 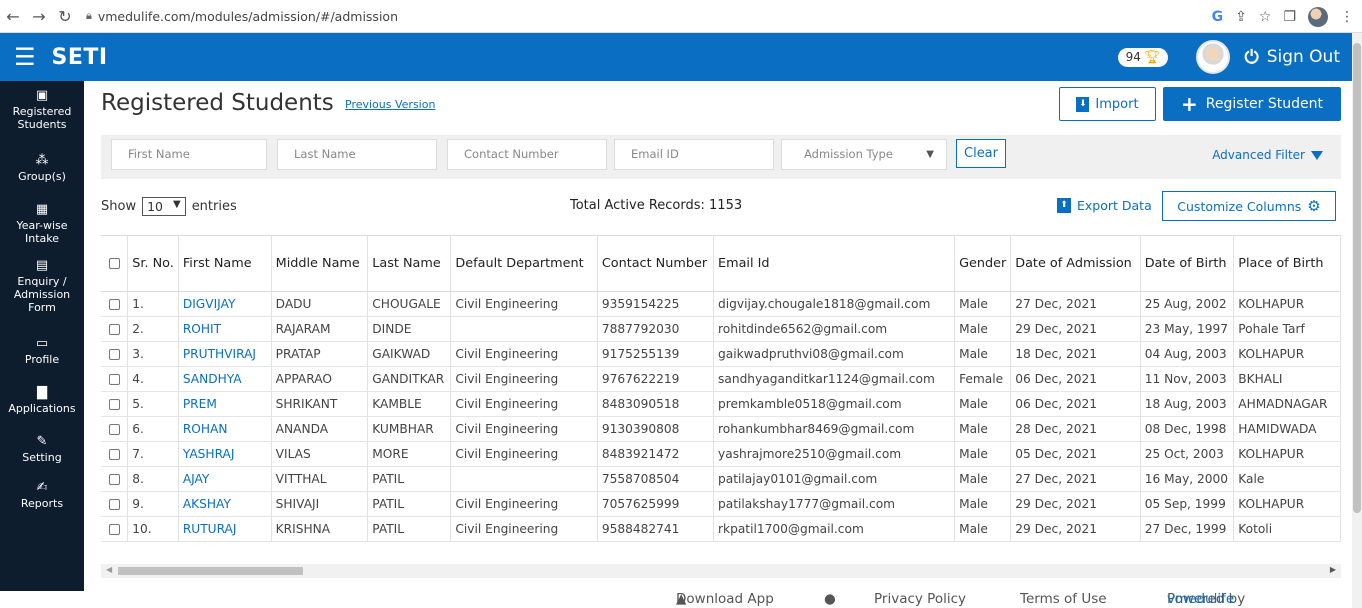 I want to click on sidepanel-icon: ❐, so click(x=1289, y=17).